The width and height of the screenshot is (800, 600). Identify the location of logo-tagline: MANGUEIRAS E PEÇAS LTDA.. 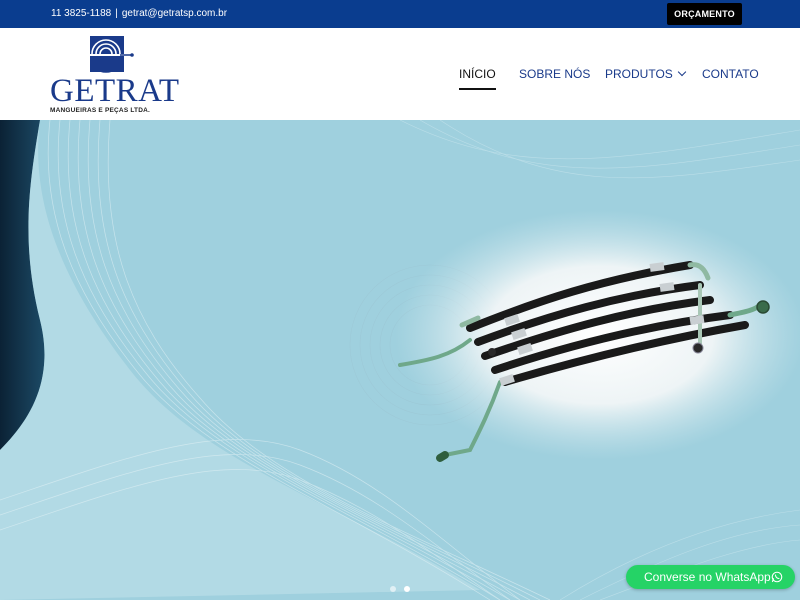
(100, 110).